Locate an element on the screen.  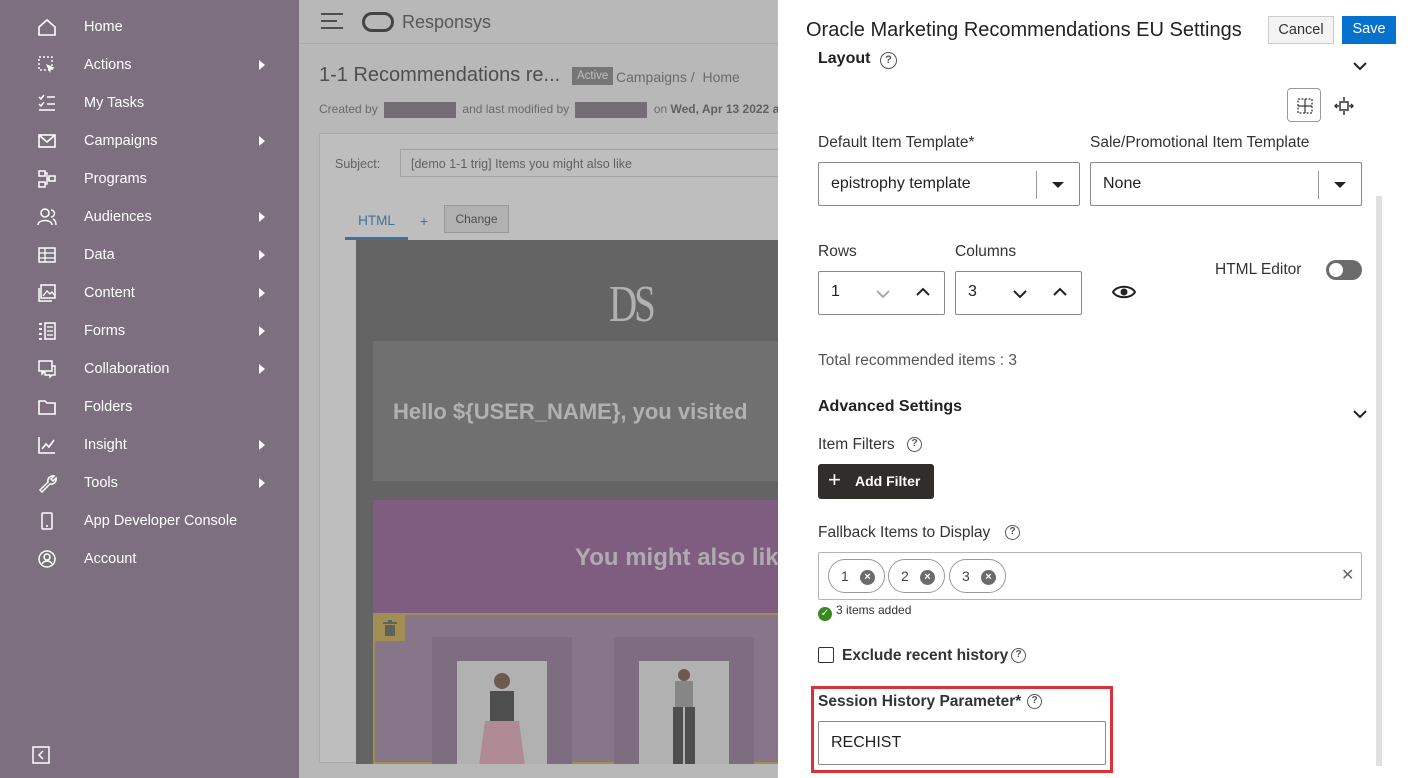
session-history-input: RECHIST is located at coordinates (962, 743).